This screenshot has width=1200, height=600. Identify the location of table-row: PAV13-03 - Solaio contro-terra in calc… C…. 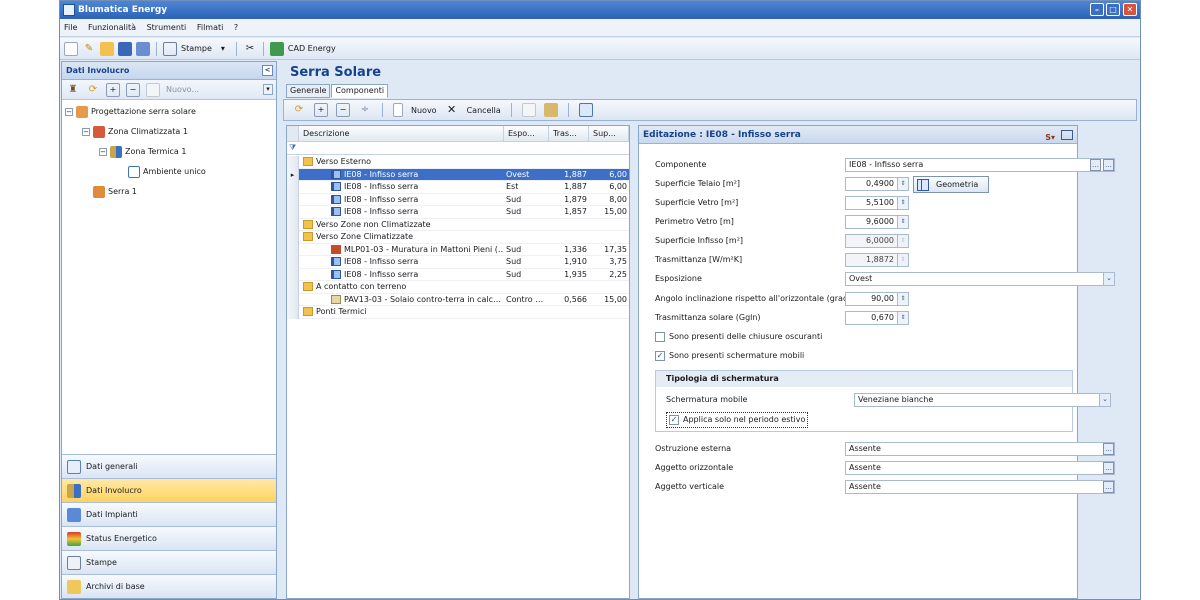
(458, 299).